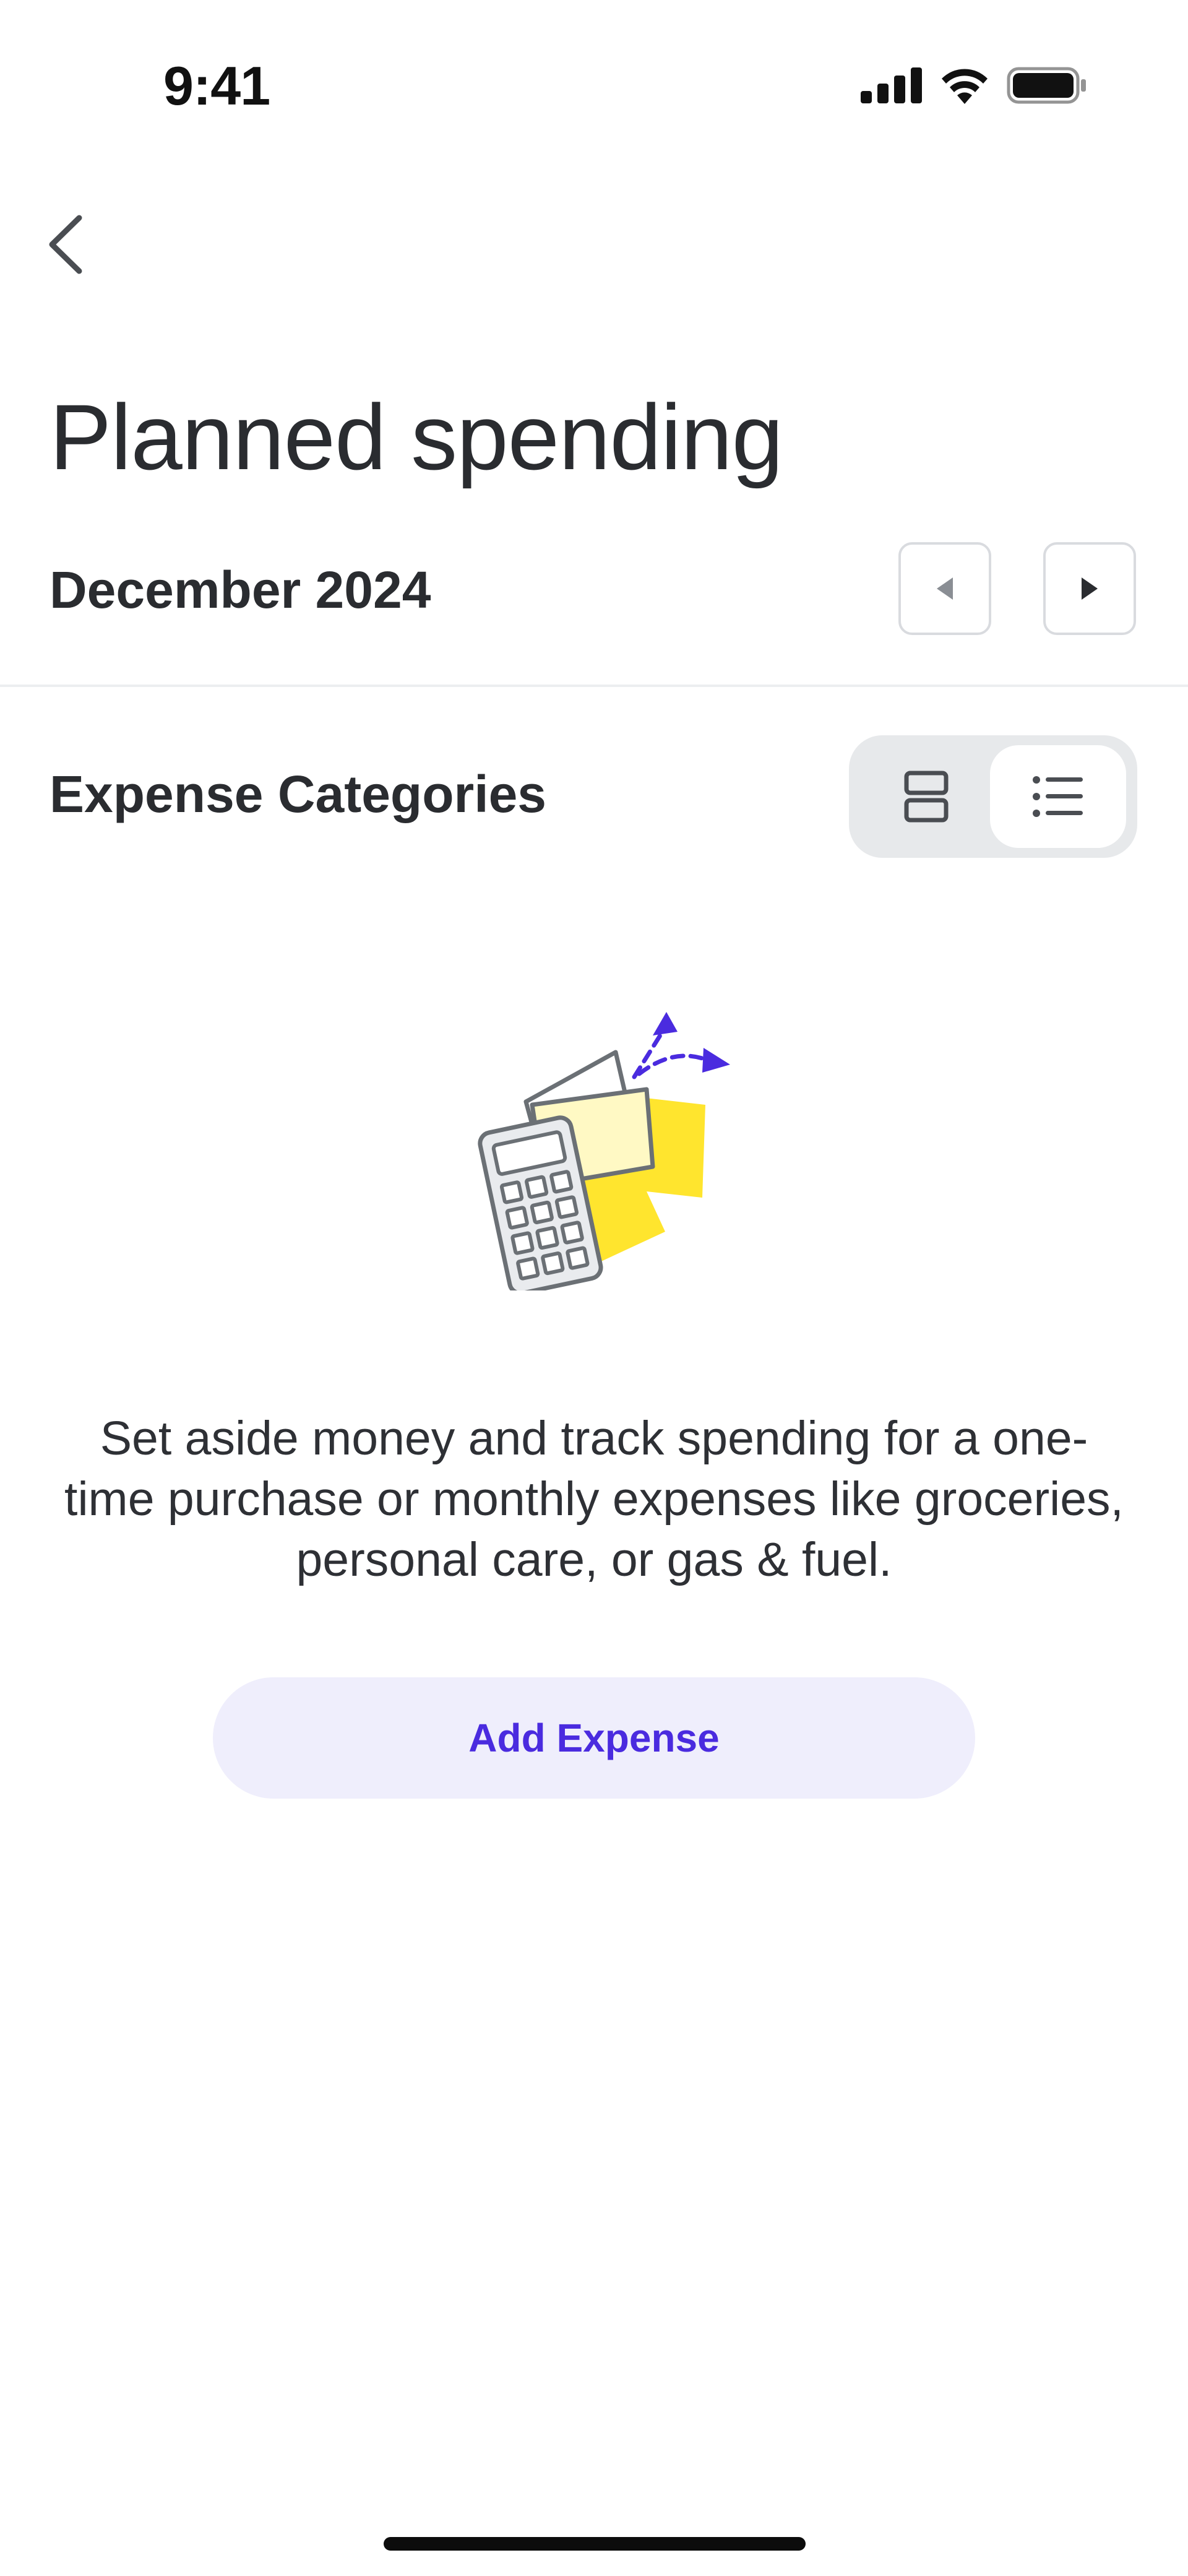 This screenshot has width=1188, height=2576. Describe the element at coordinates (216, 85) in the screenshot. I see `status-time: 9:41` at that location.